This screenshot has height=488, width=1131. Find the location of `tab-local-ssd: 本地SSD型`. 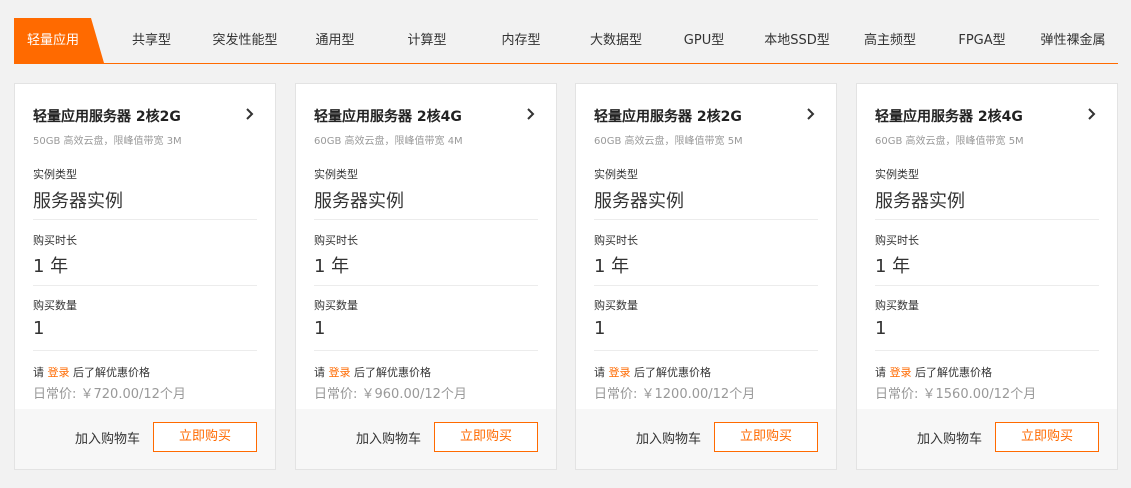

tab-local-ssd: 本地SSD型 is located at coordinates (797, 40).